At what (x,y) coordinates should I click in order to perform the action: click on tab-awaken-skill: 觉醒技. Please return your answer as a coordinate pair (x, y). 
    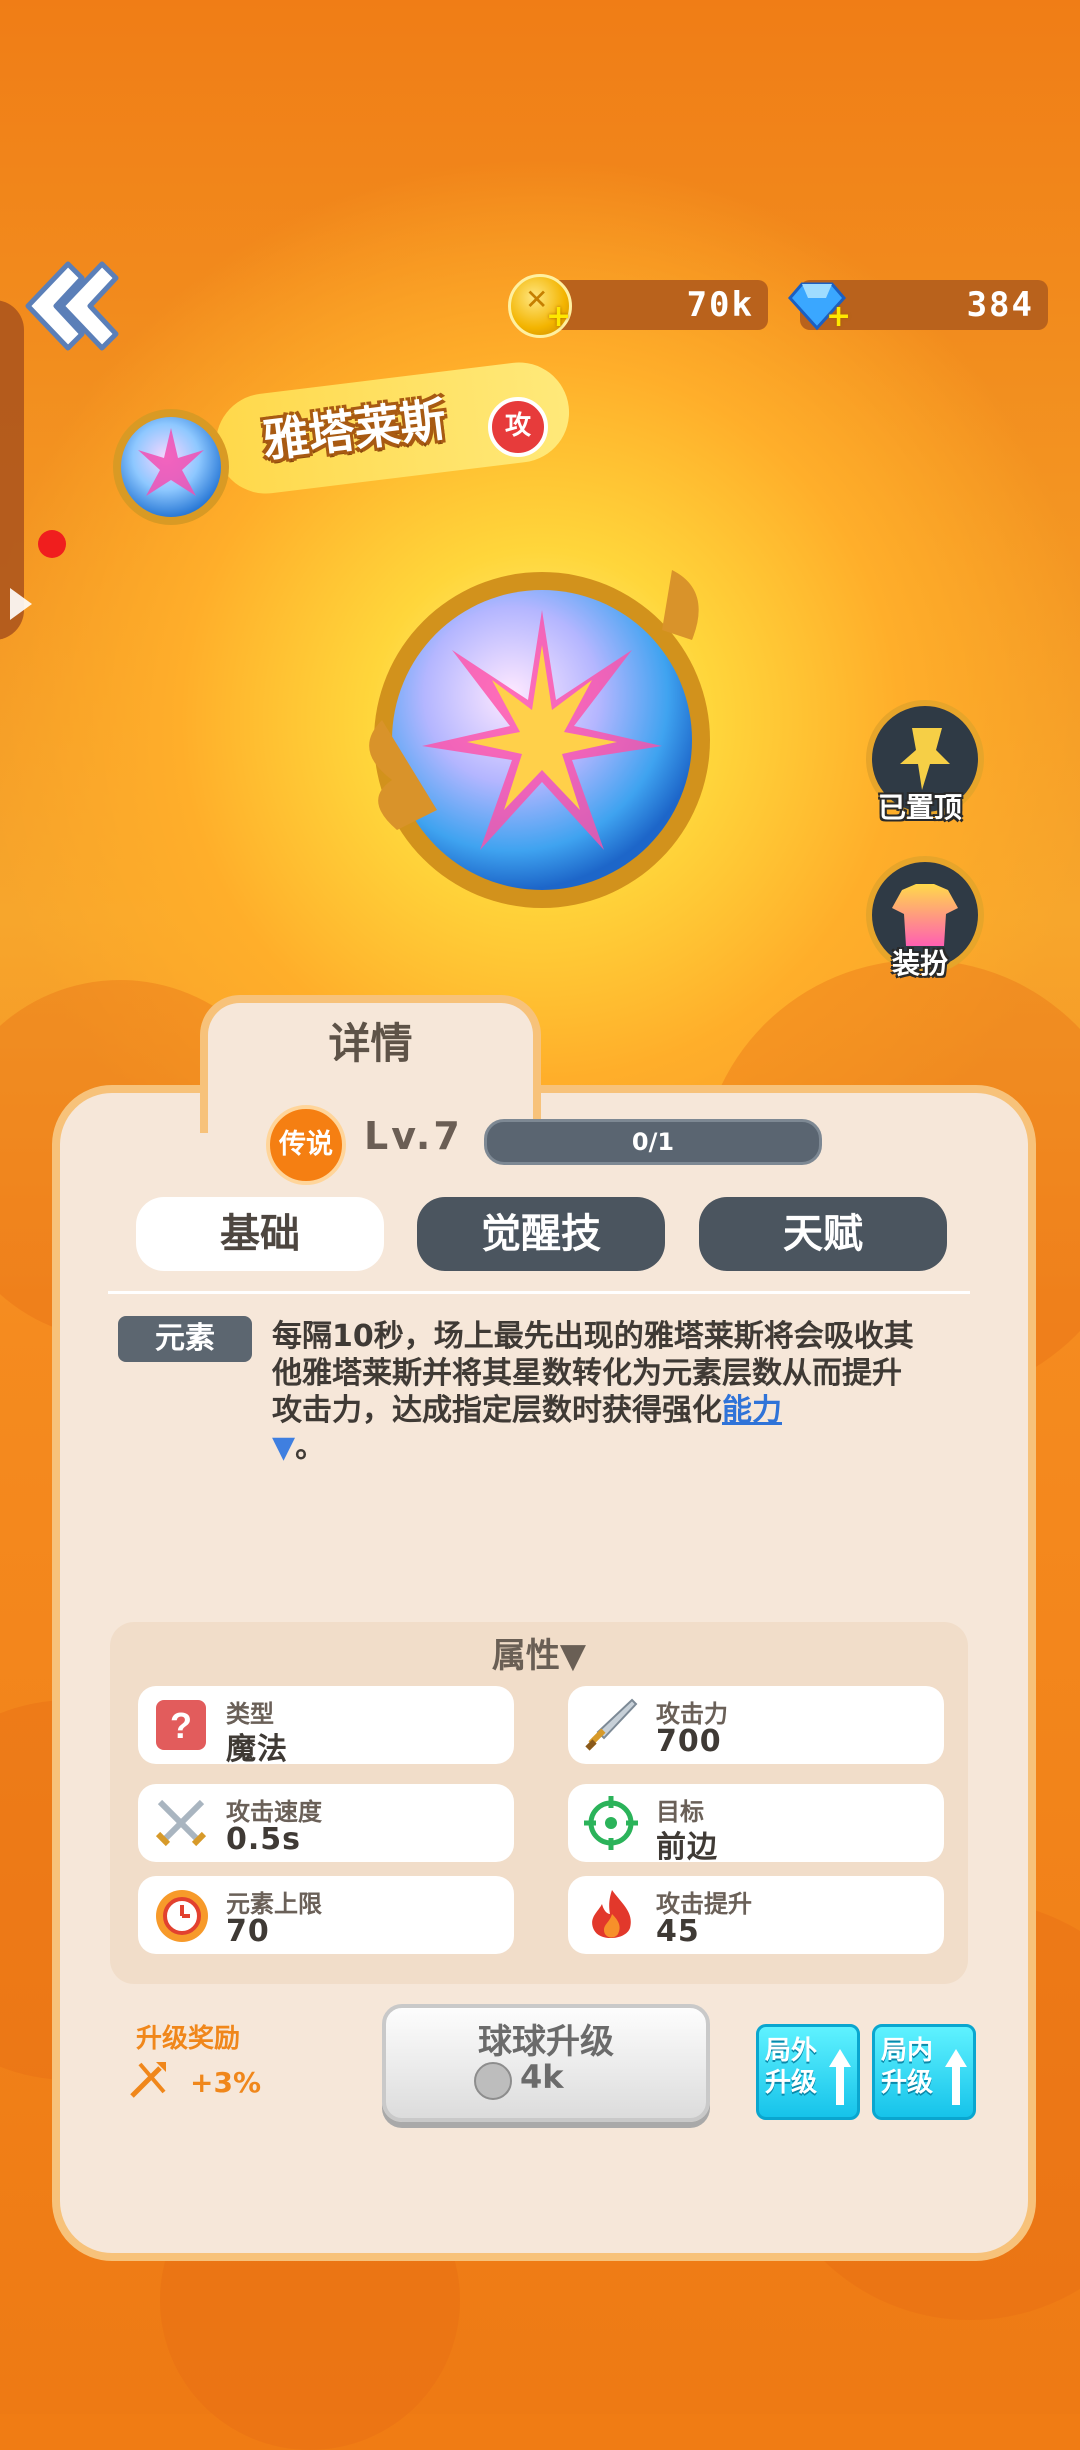
    Looking at the image, I should click on (541, 1234).